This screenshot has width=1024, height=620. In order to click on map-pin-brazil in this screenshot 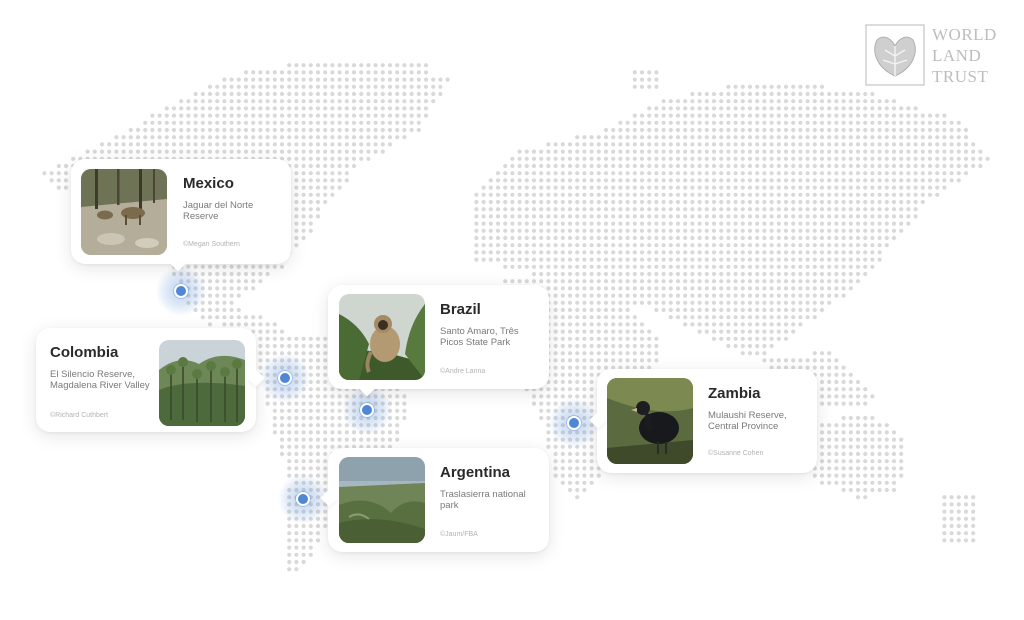, I will do `click(367, 410)`.